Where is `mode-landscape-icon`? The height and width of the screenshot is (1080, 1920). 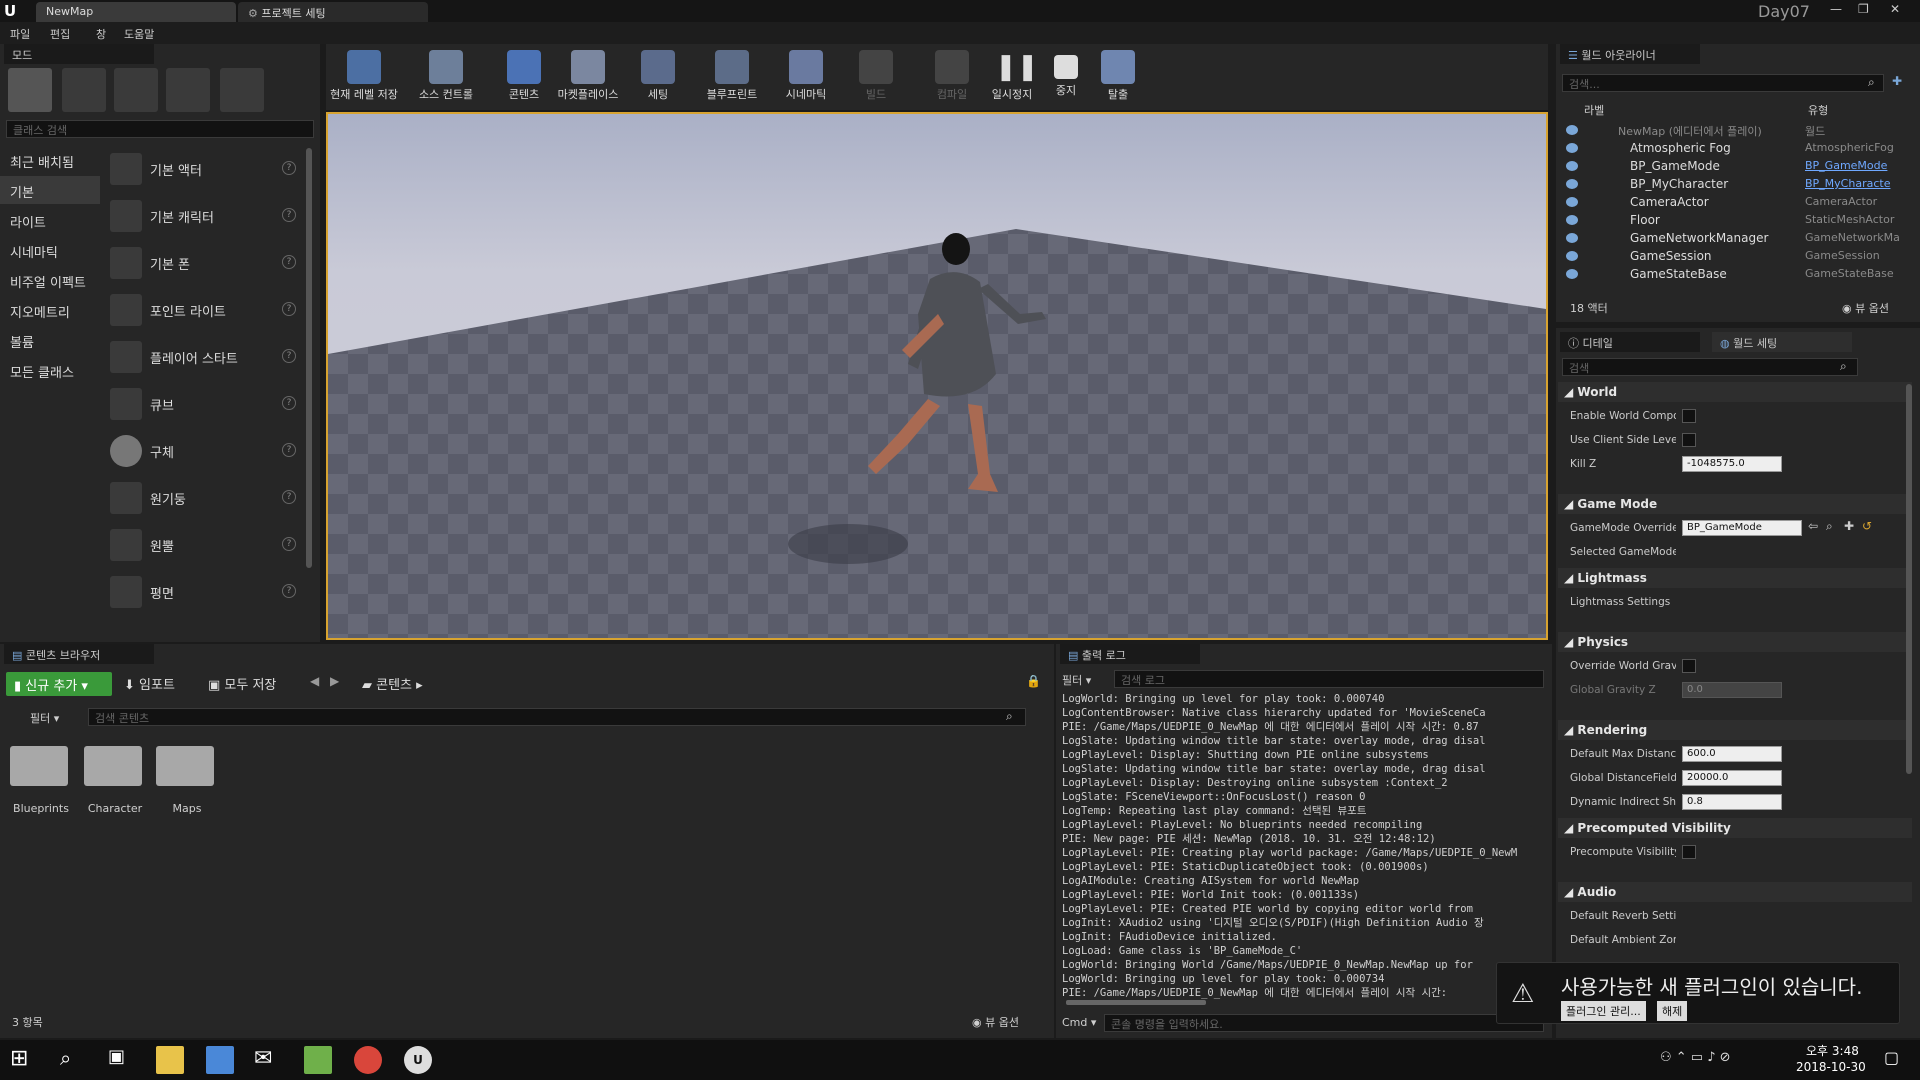 mode-landscape-icon is located at coordinates (136, 90).